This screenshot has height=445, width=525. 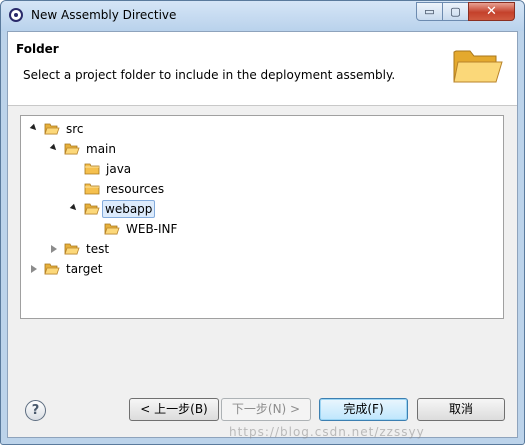 I want to click on tree-node-label: java, so click(x=119, y=169).